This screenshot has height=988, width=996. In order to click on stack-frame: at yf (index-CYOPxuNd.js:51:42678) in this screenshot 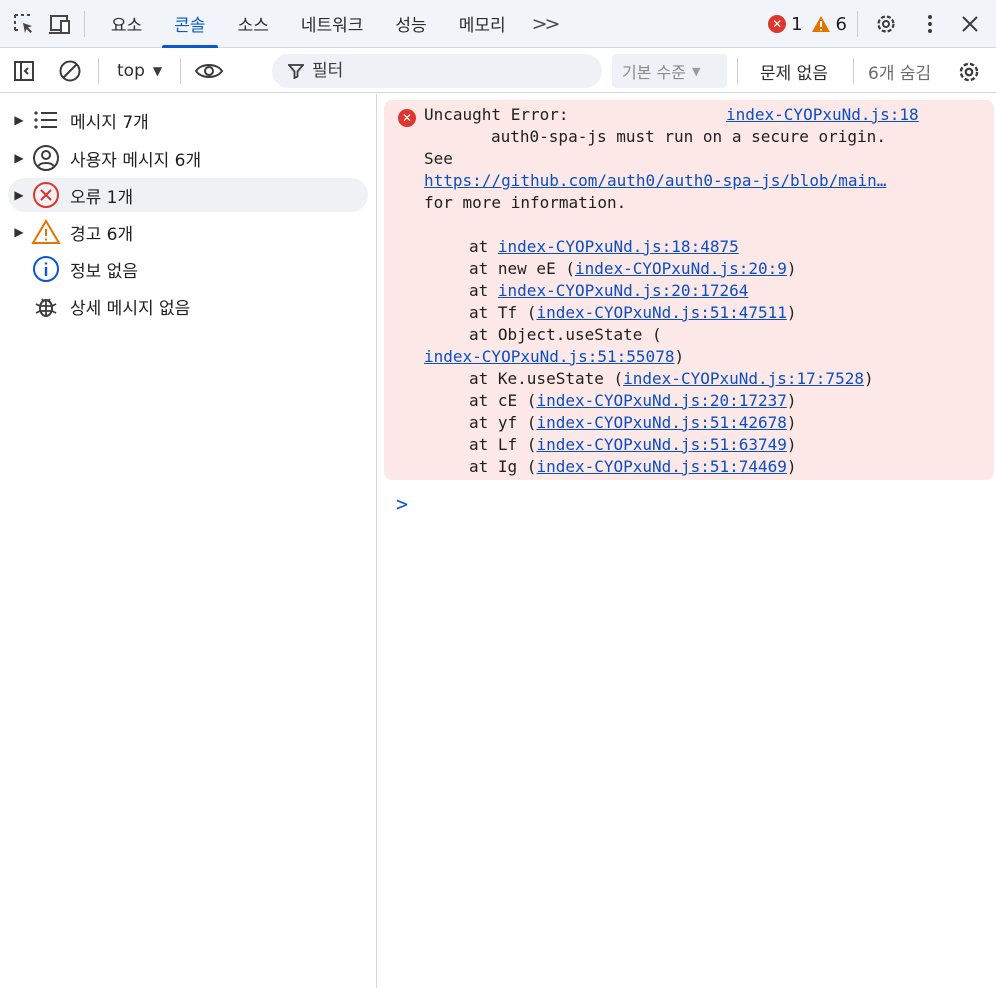, I will do `click(633, 422)`.